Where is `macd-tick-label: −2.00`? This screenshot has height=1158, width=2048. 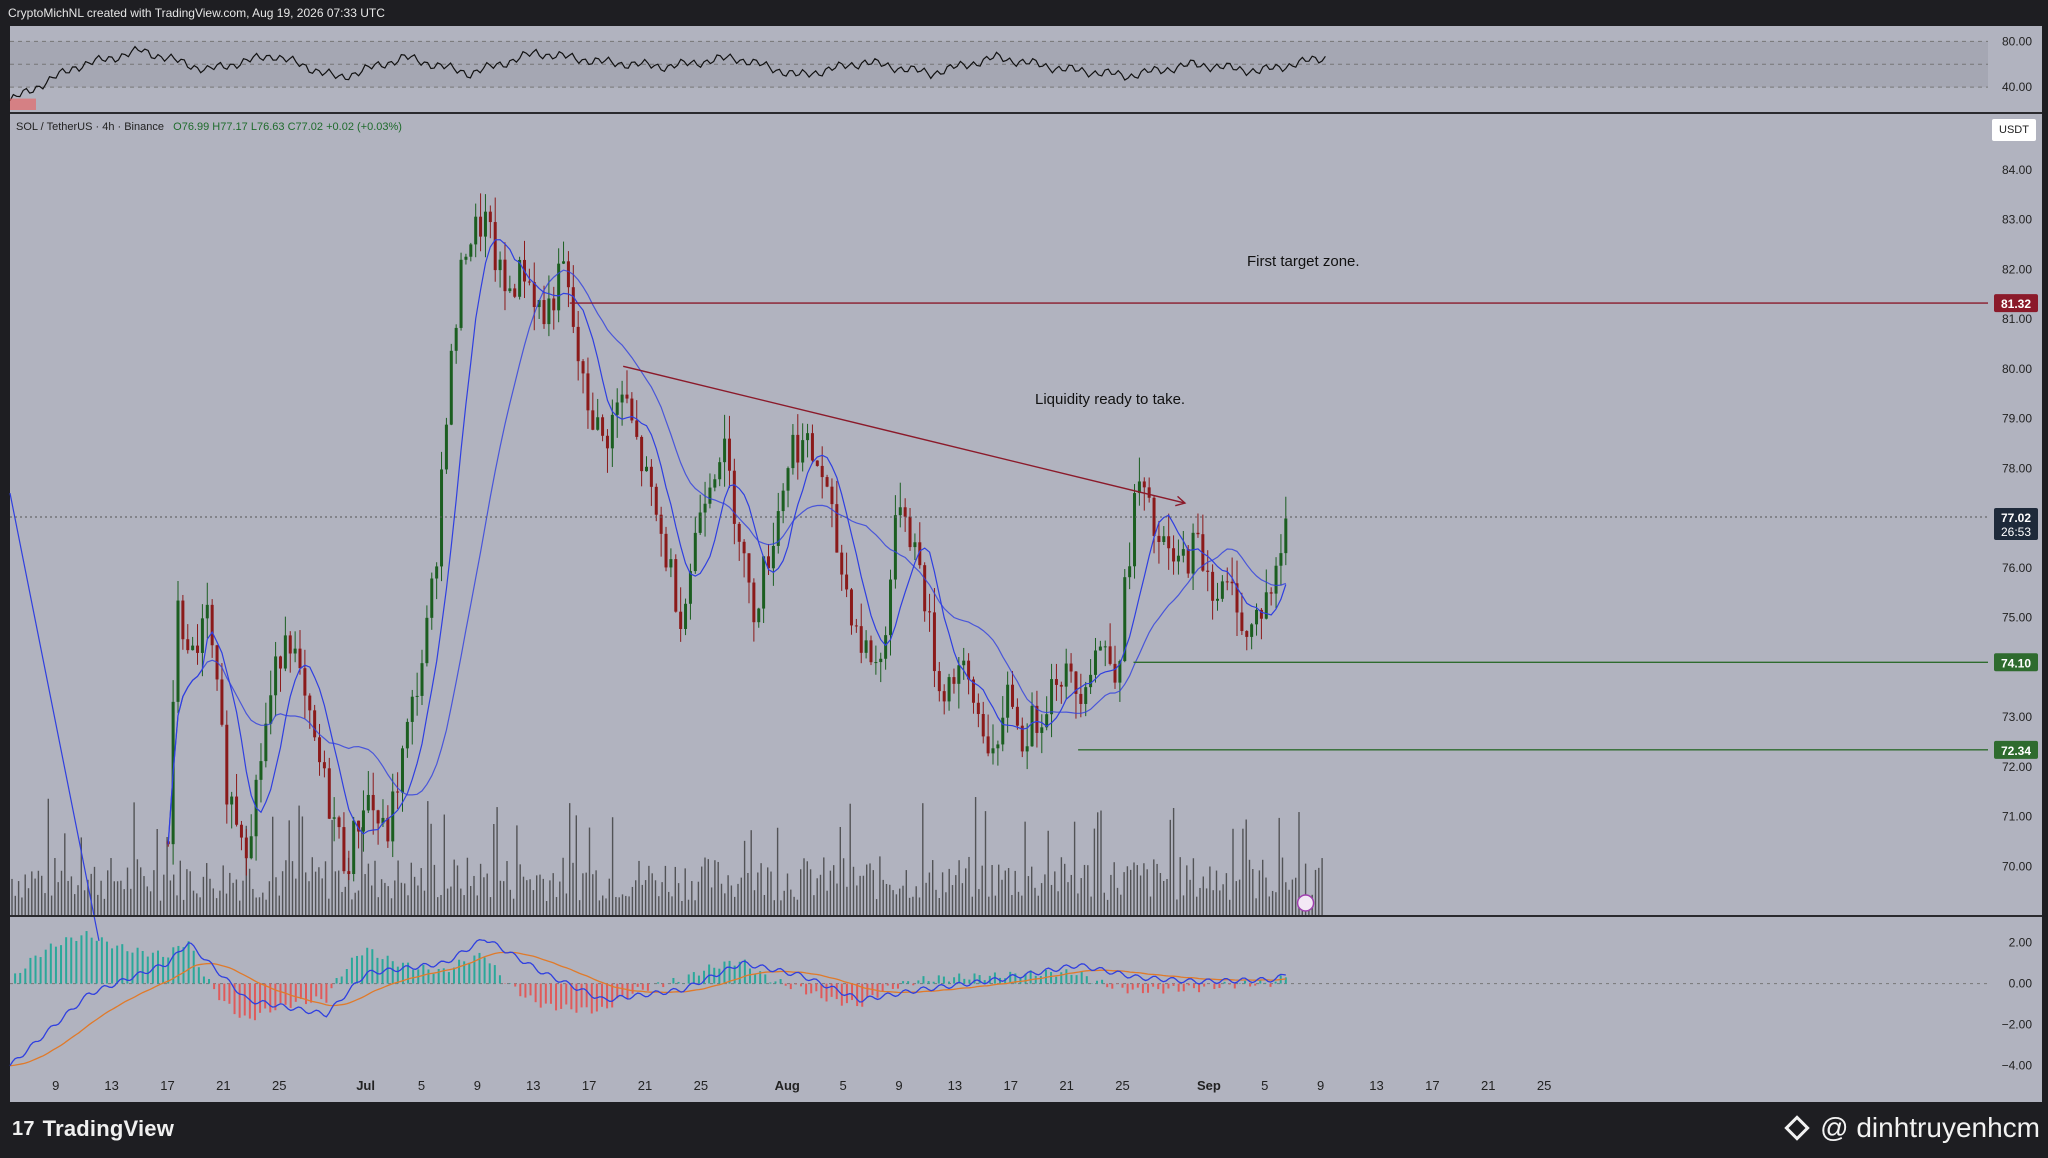
macd-tick-label: −2.00 is located at coordinates (2017, 1025).